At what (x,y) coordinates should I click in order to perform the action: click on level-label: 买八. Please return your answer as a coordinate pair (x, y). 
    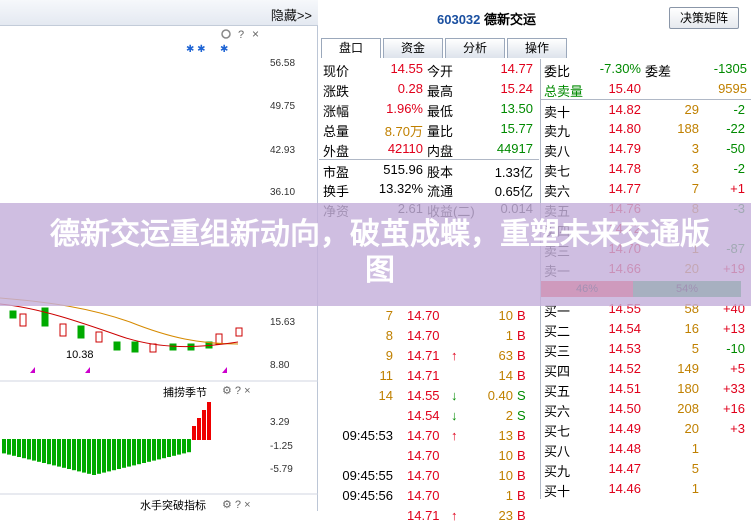
    Looking at the image, I should click on (557, 451).